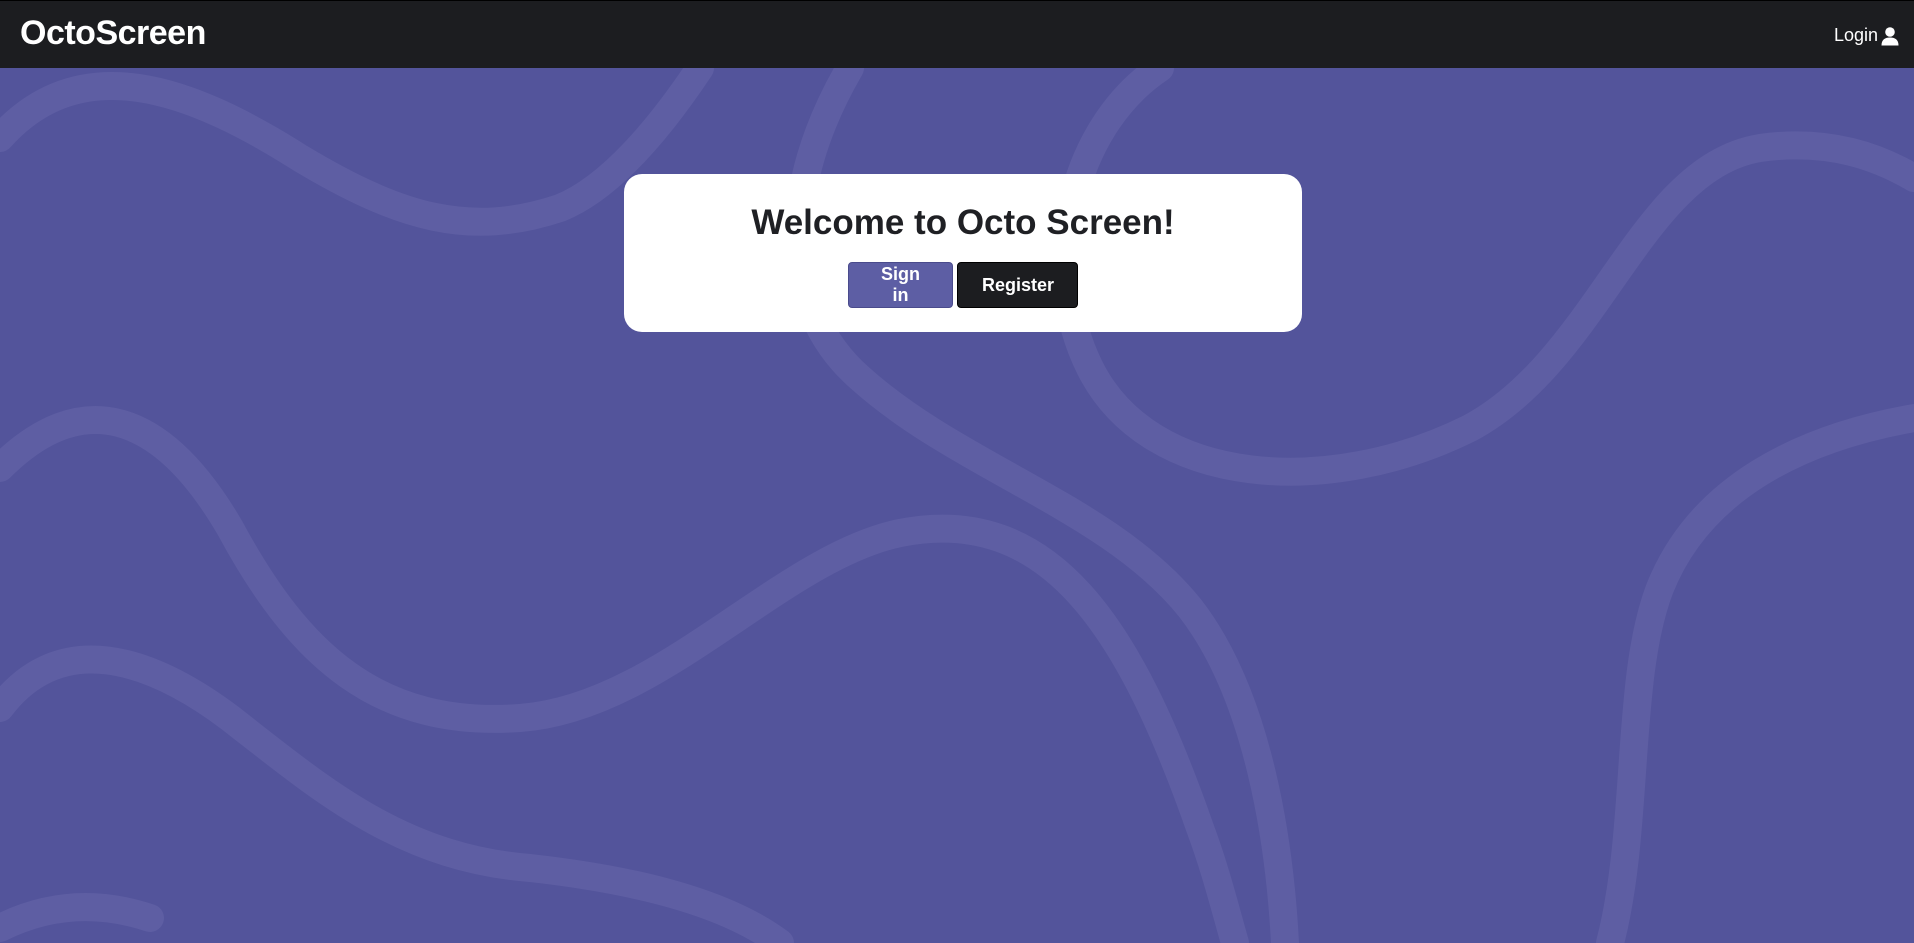 This screenshot has width=1914, height=943. I want to click on brand-logo: OctoScreen, so click(113, 33).